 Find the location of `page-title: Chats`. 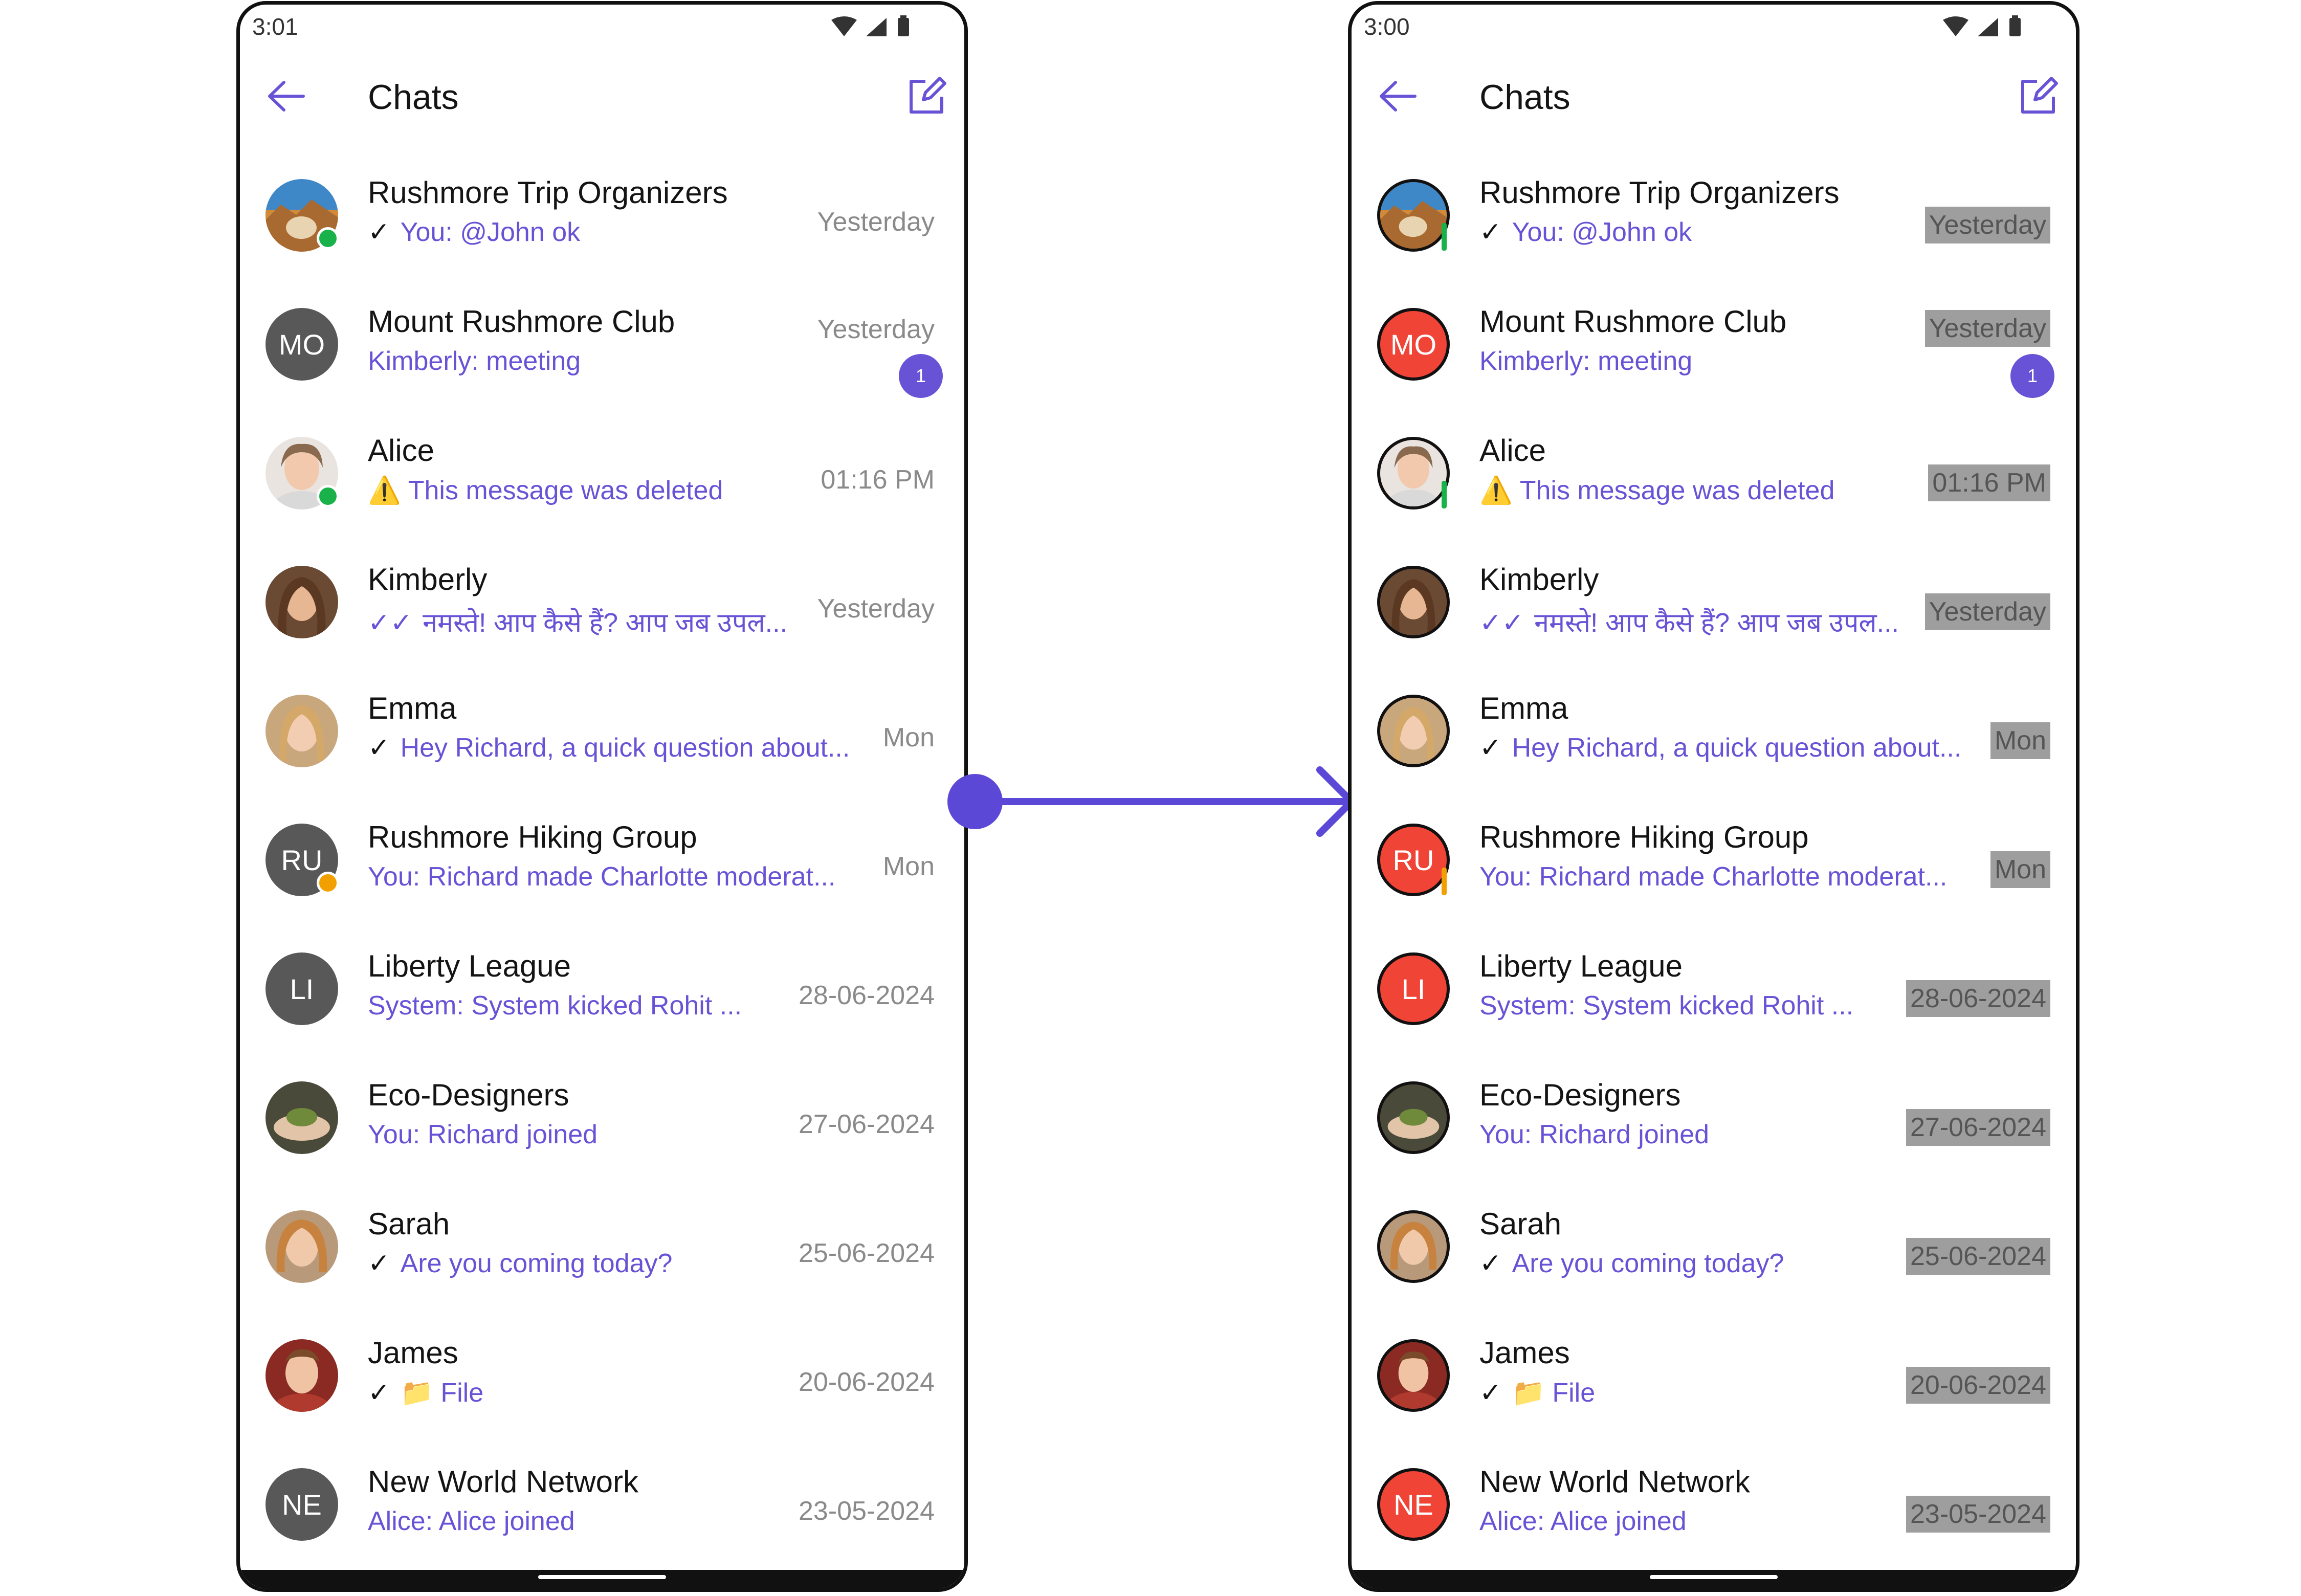

page-title: Chats is located at coordinates (413, 97).